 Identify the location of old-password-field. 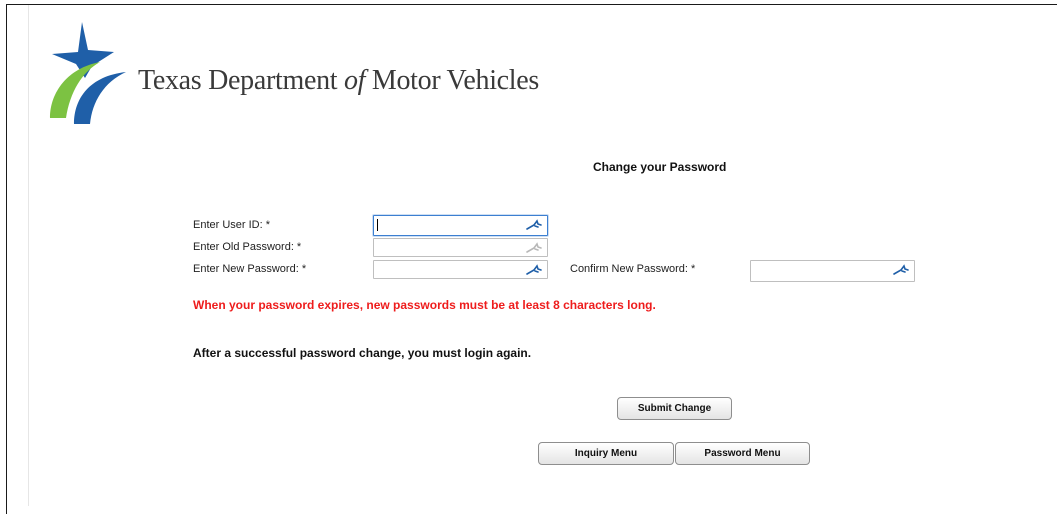
(460, 247).